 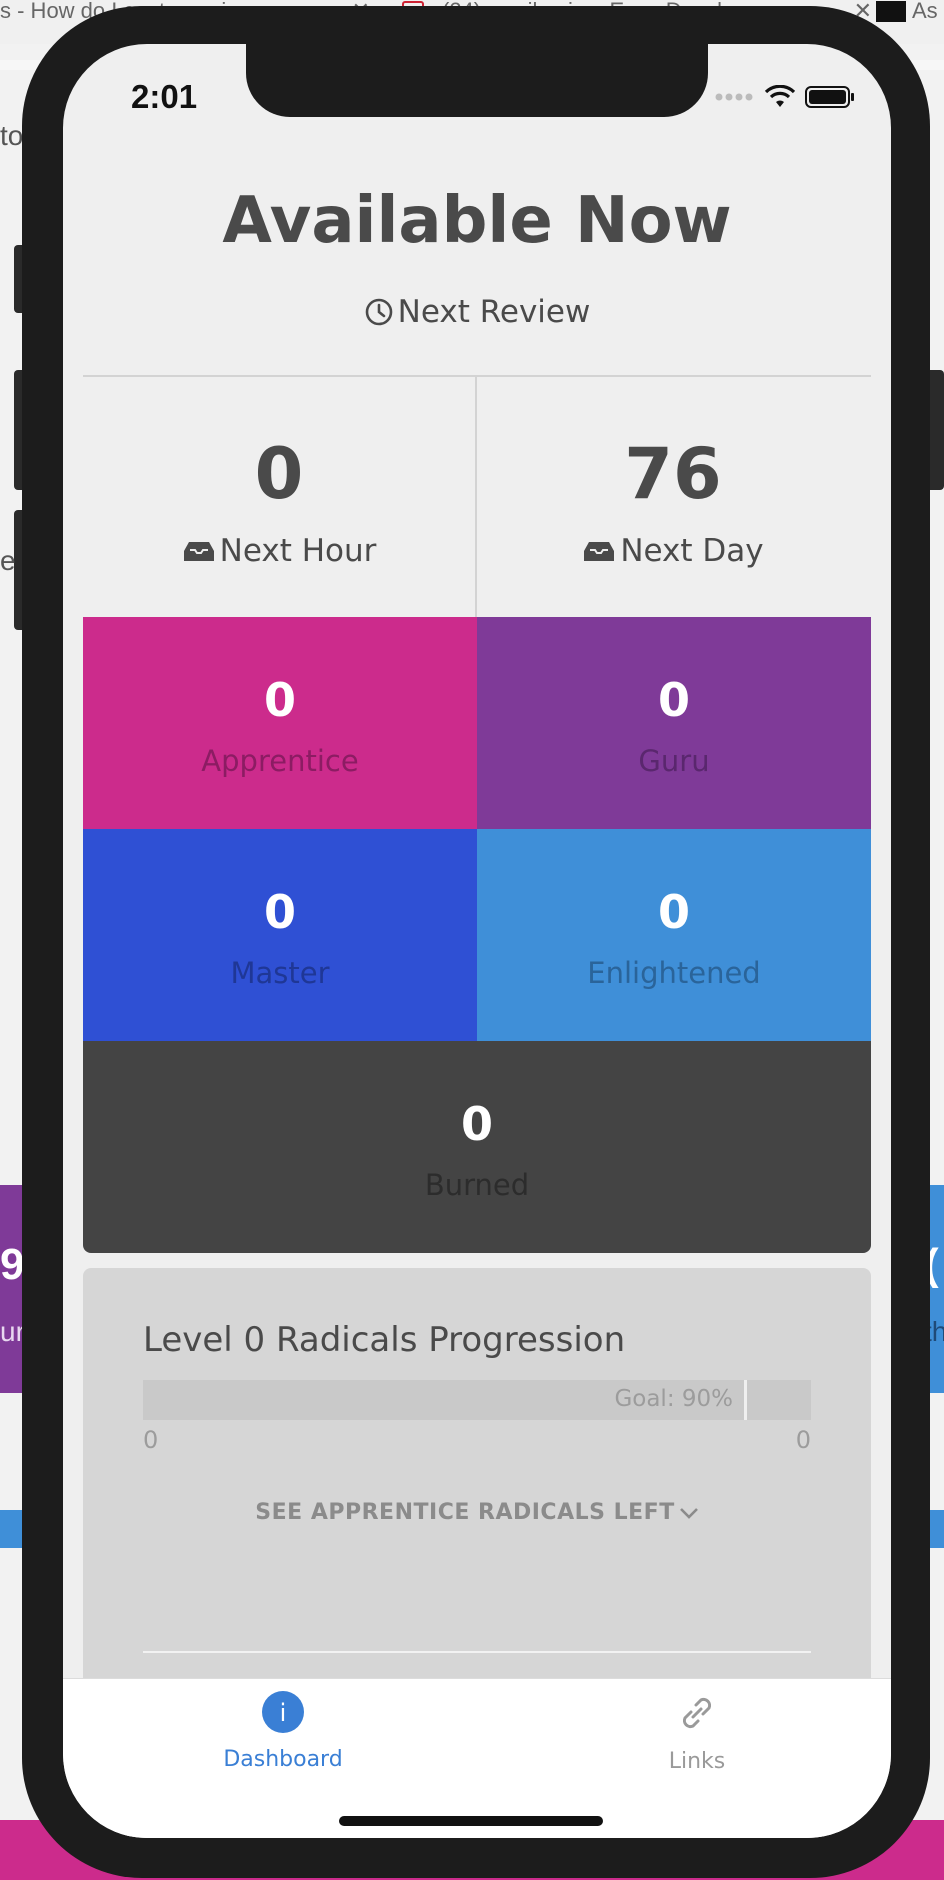 I want to click on master-label: Master, so click(x=280, y=973).